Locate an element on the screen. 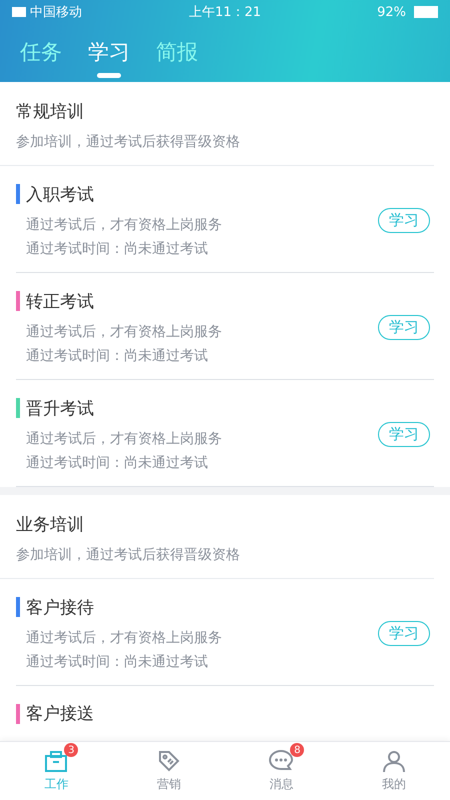 Image resolution: width=450 pixels, height=800 pixels. exam-title: 转正考试 is located at coordinates (60, 301).